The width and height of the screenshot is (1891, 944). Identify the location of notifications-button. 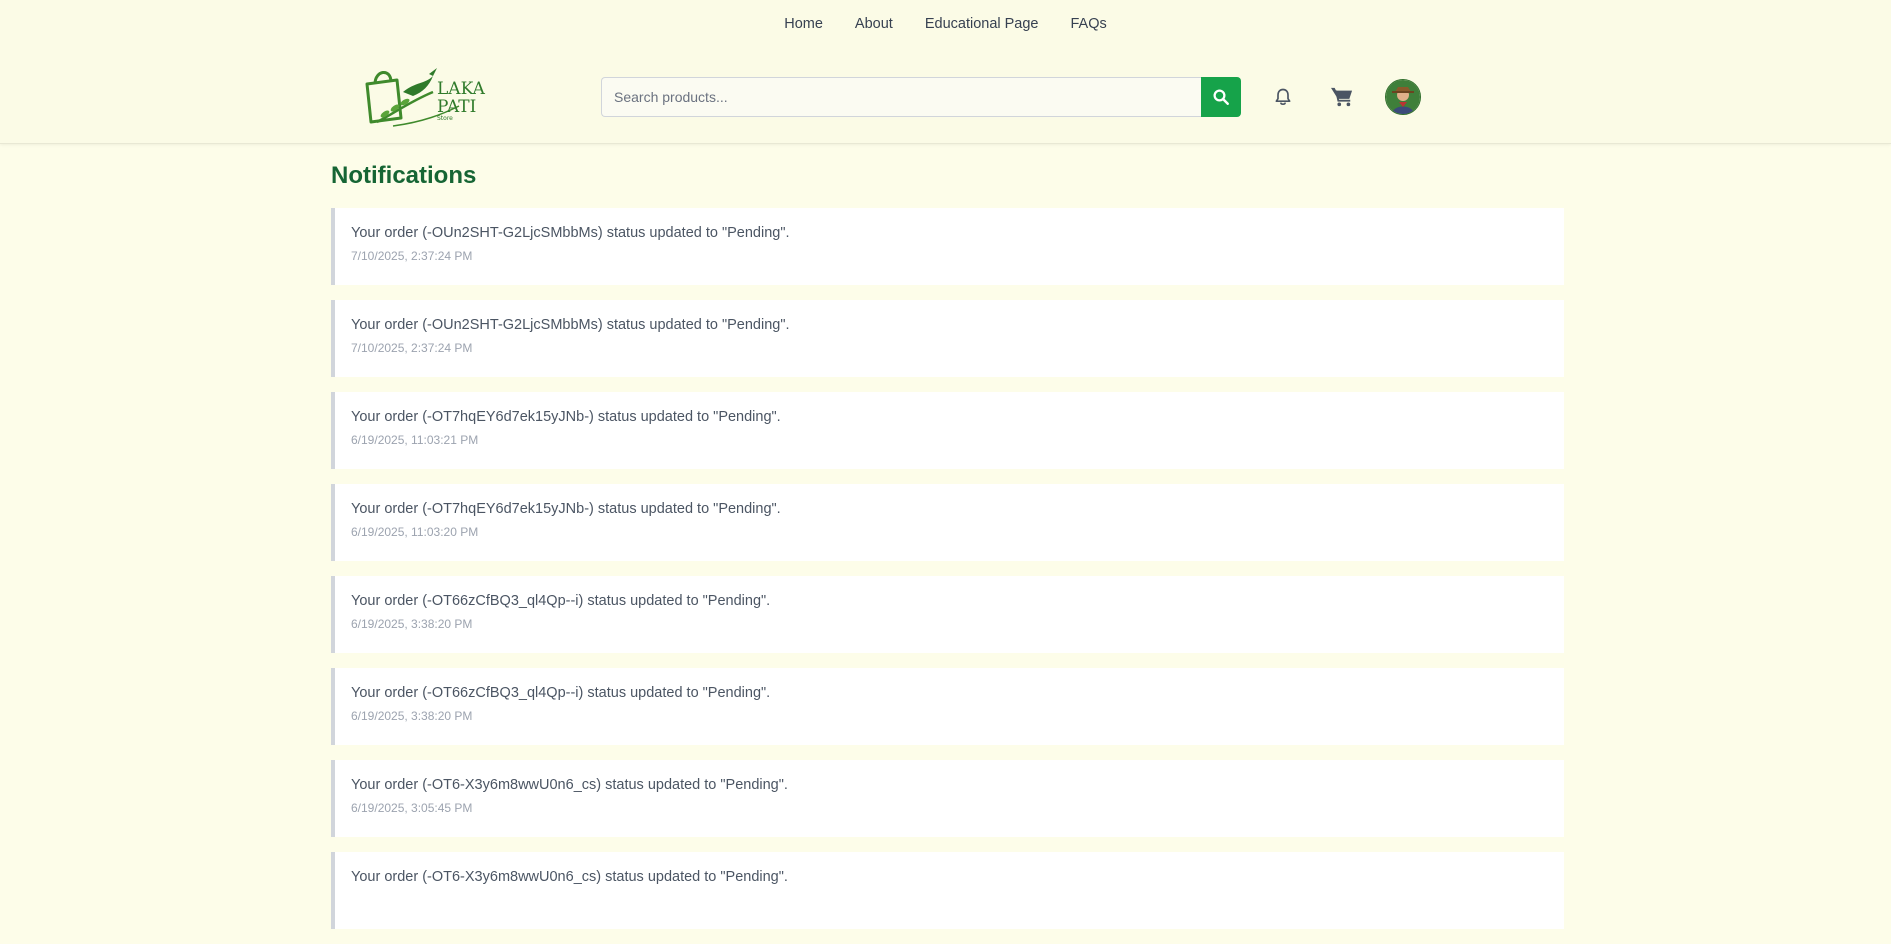
(1283, 97).